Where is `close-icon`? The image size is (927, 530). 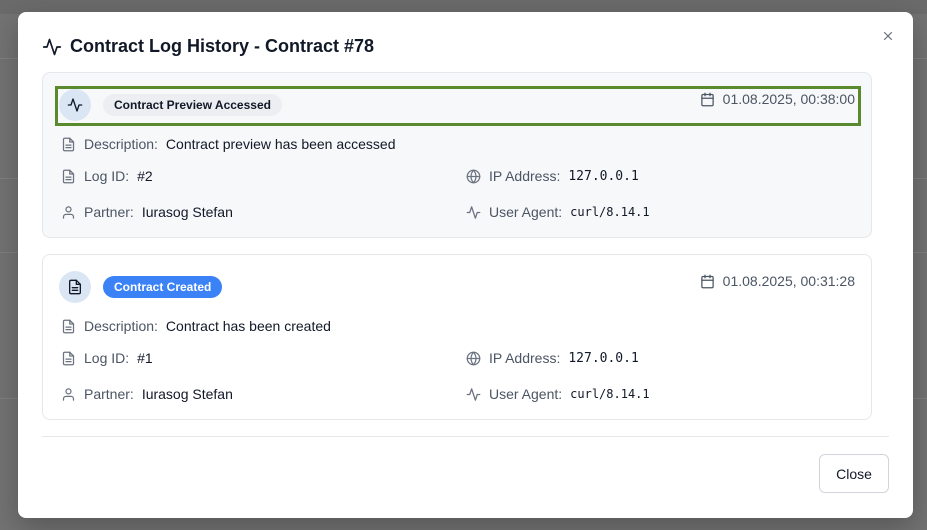
close-icon is located at coordinates (888, 36).